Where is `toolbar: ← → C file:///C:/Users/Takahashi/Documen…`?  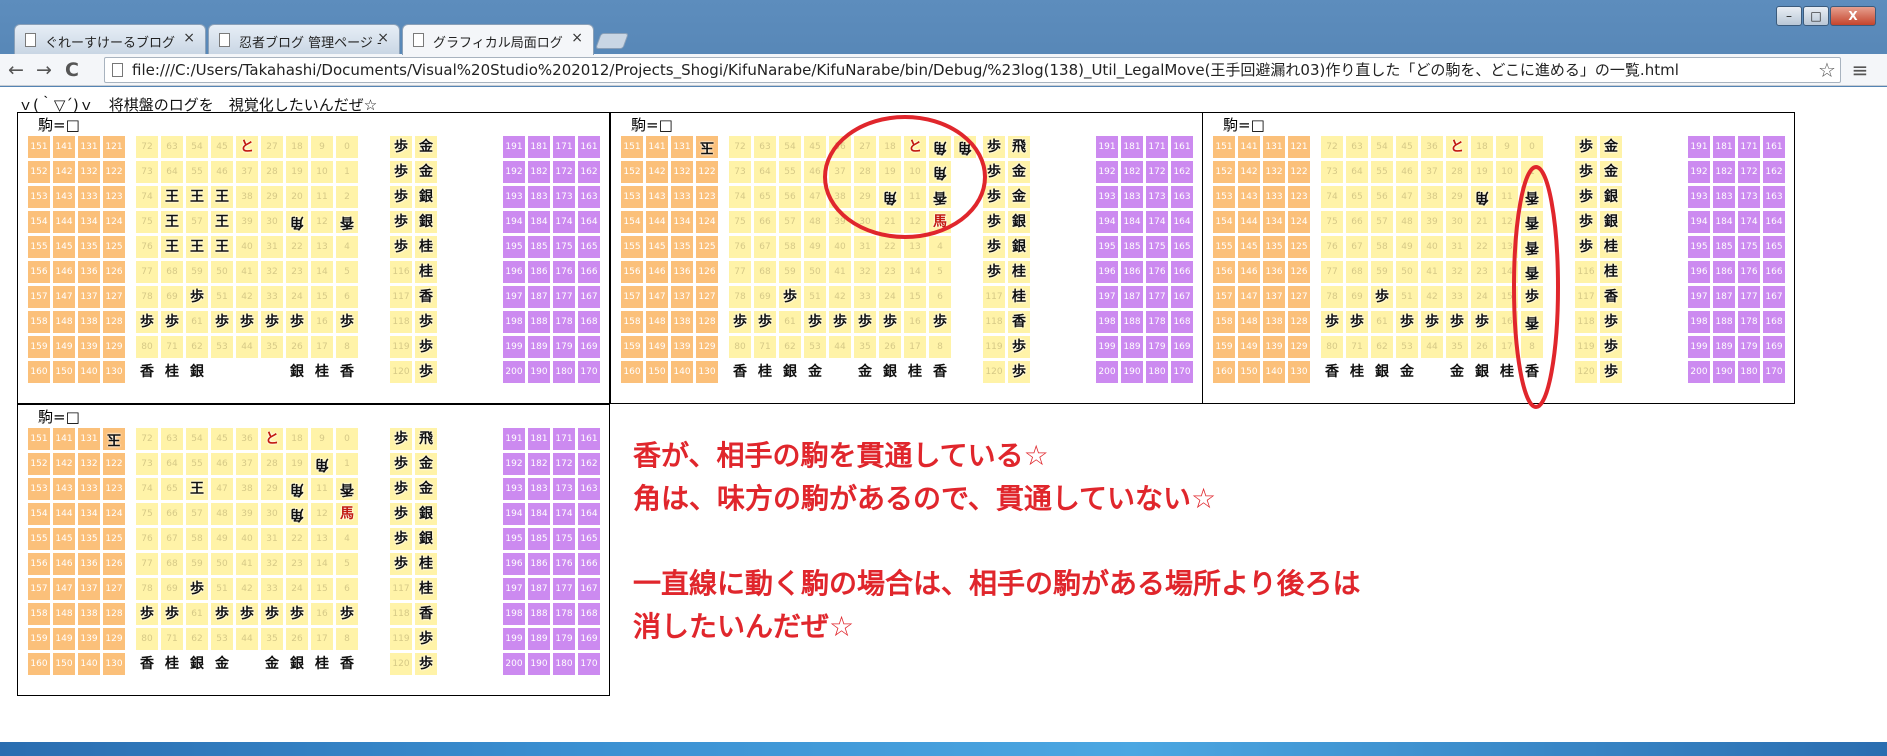 toolbar: ← → C file:///C:/Users/Takahashi/Documen… is located at coordinates (943, 70).